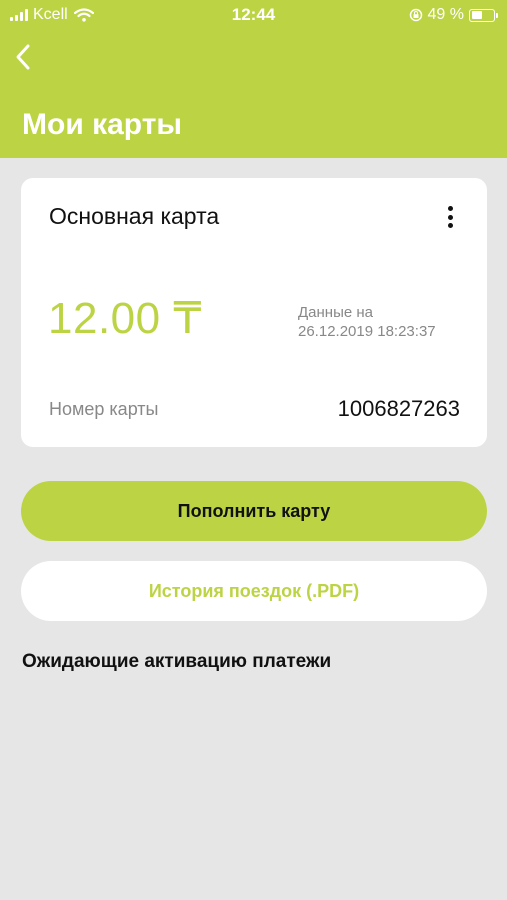  Describe the element at coordinates (254, 591) in the screenshot. I see `trip-history-button: История поездок (.PDF)` at that location.